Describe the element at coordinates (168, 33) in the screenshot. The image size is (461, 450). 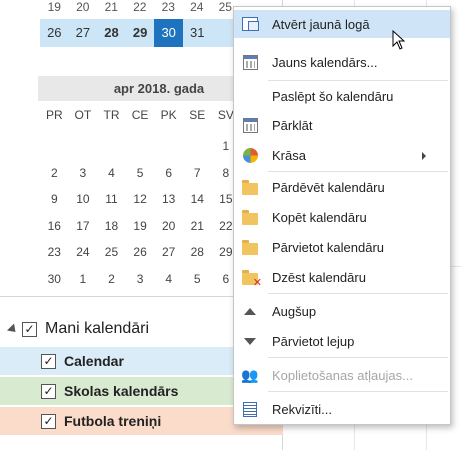
I see `today-date-cell: 30` at that location.